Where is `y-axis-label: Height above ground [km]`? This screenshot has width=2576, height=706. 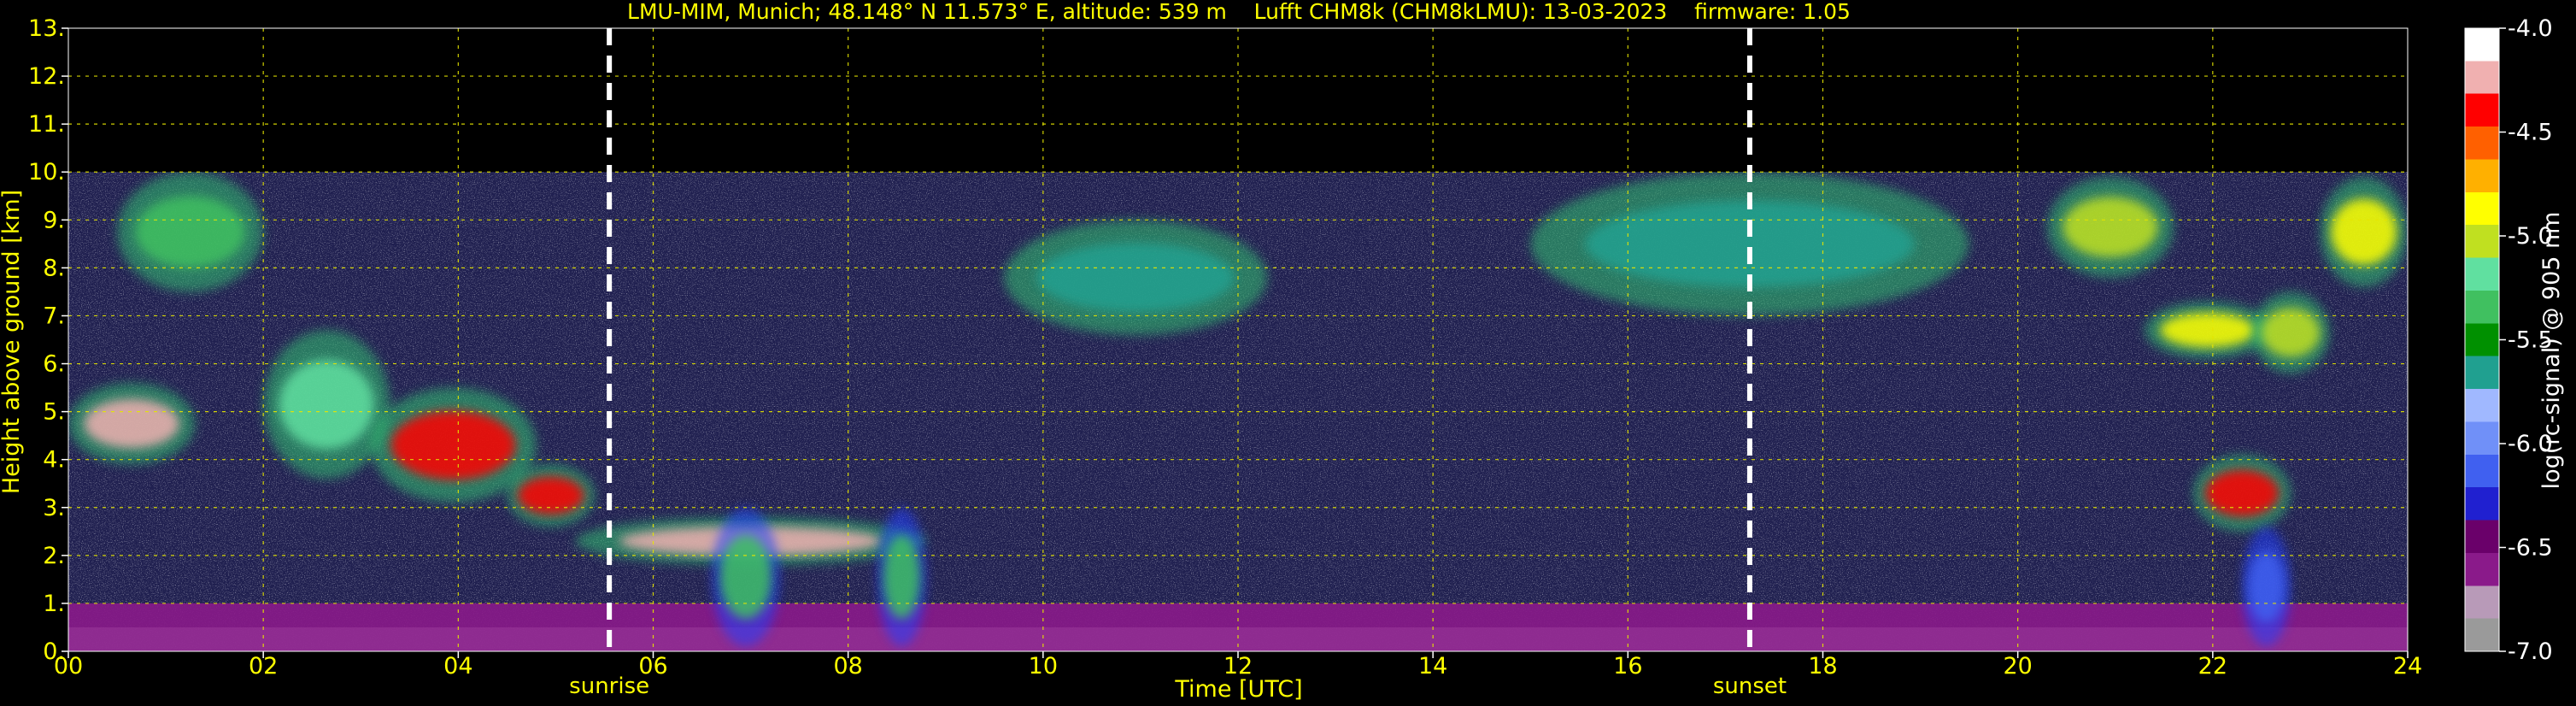 y-axis-label: Height above ground [km] is located at coordinates (12, 342).